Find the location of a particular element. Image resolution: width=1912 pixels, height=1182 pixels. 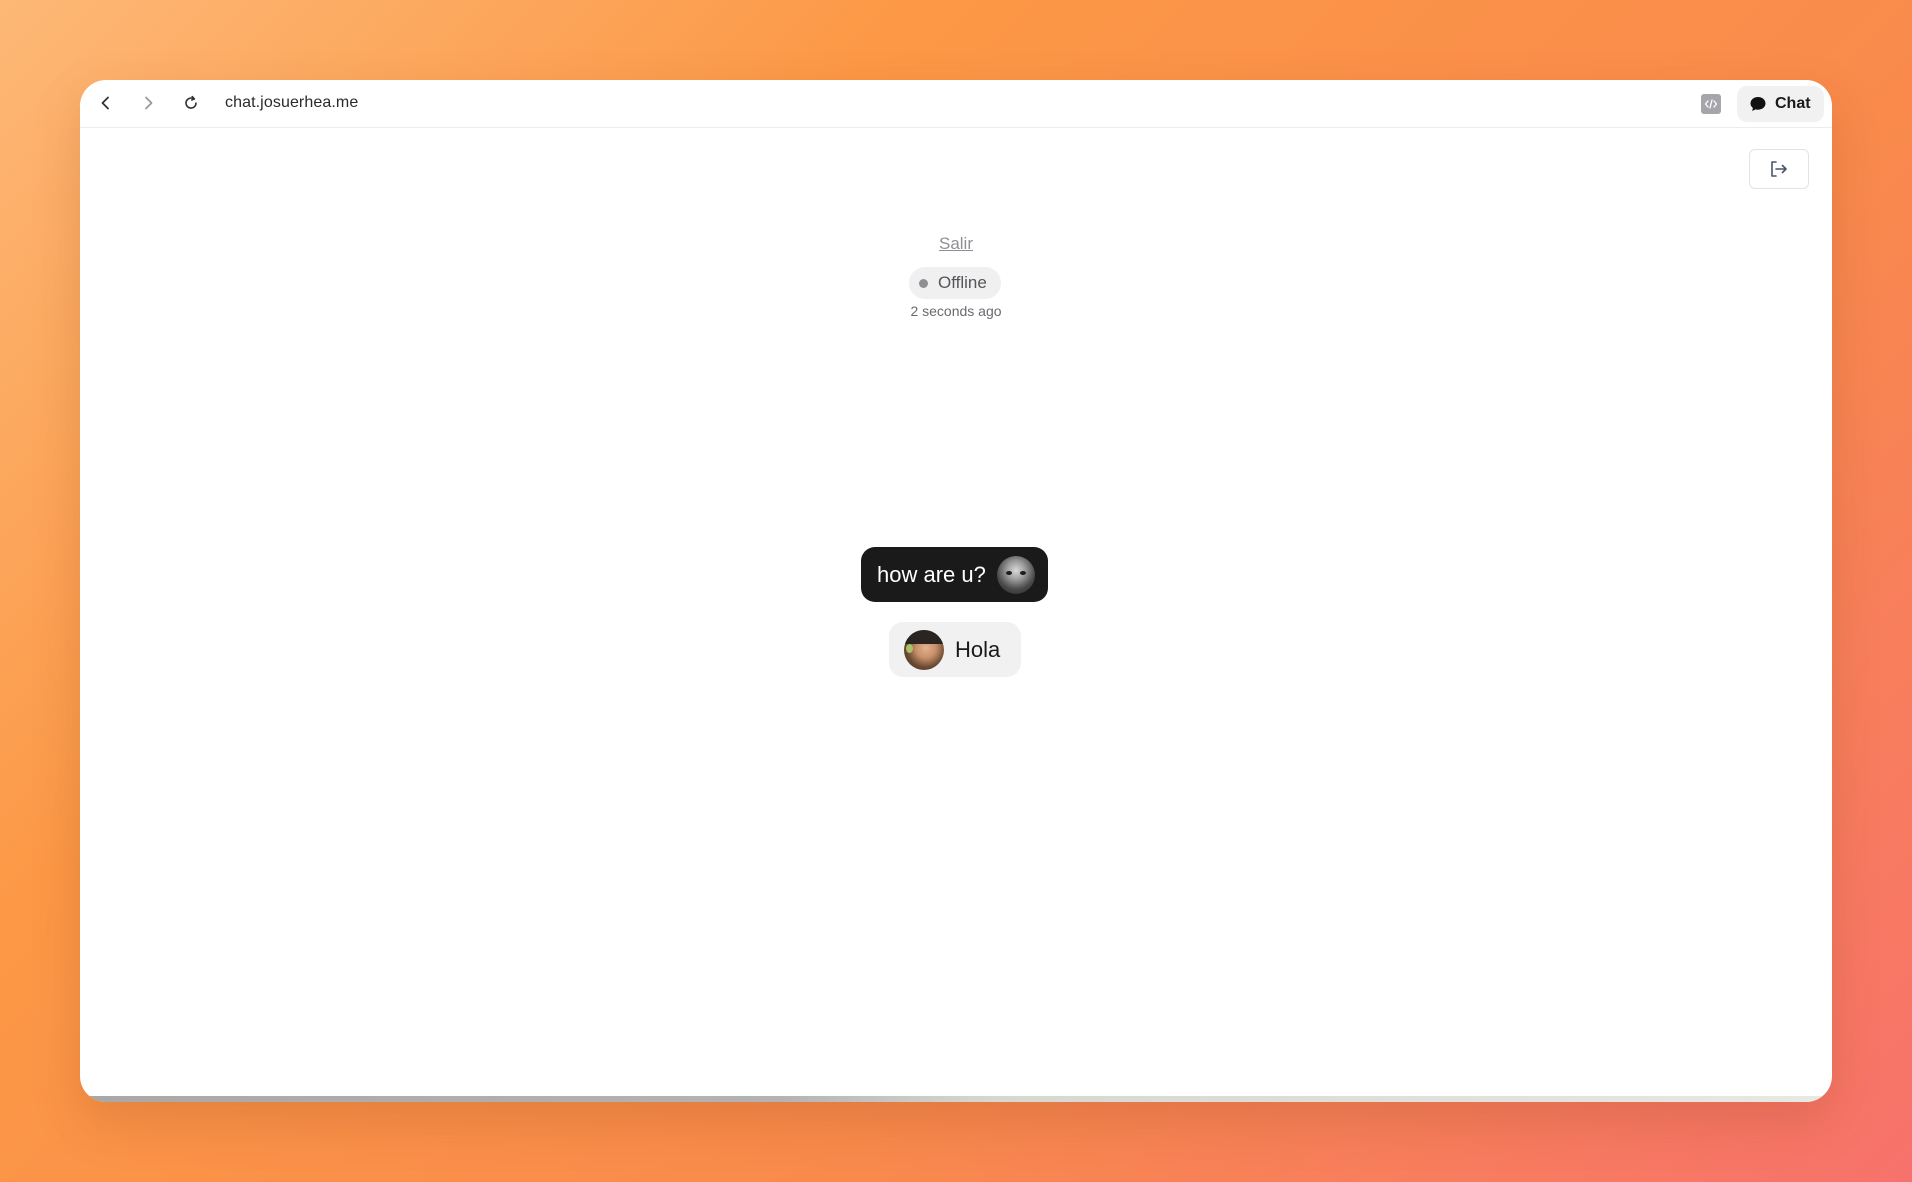

code-icon is located at coordinates (1711, 104).